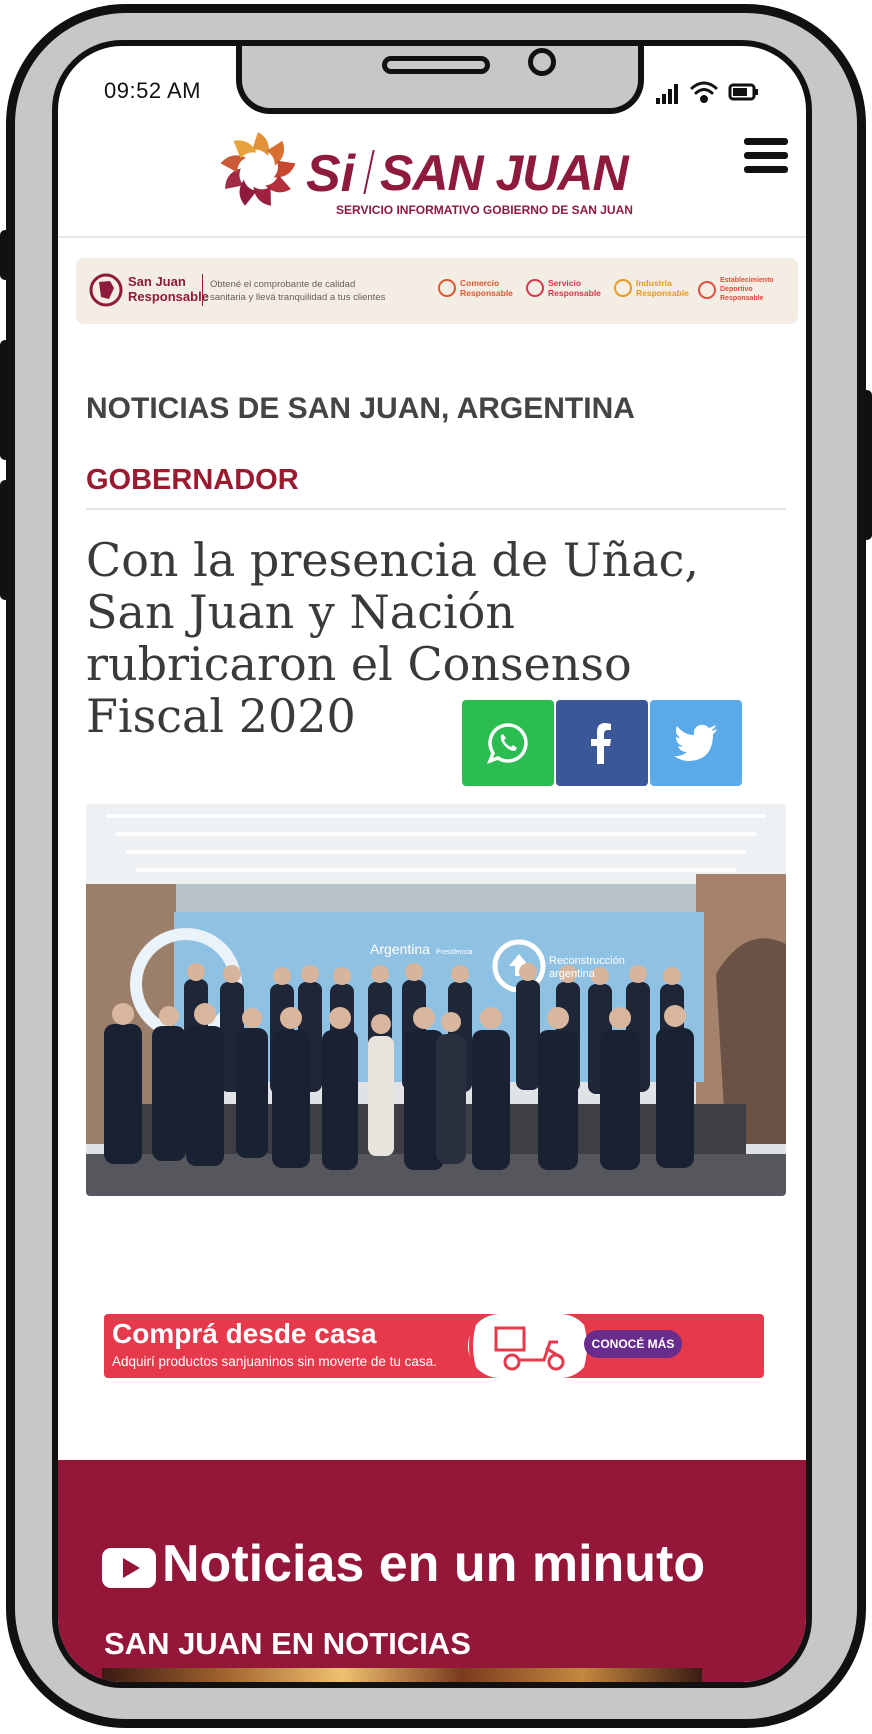  What do you see at coordinates (704, 92) in the screenshot?
I see `wifi-icon` at bounding box center [704, 92].